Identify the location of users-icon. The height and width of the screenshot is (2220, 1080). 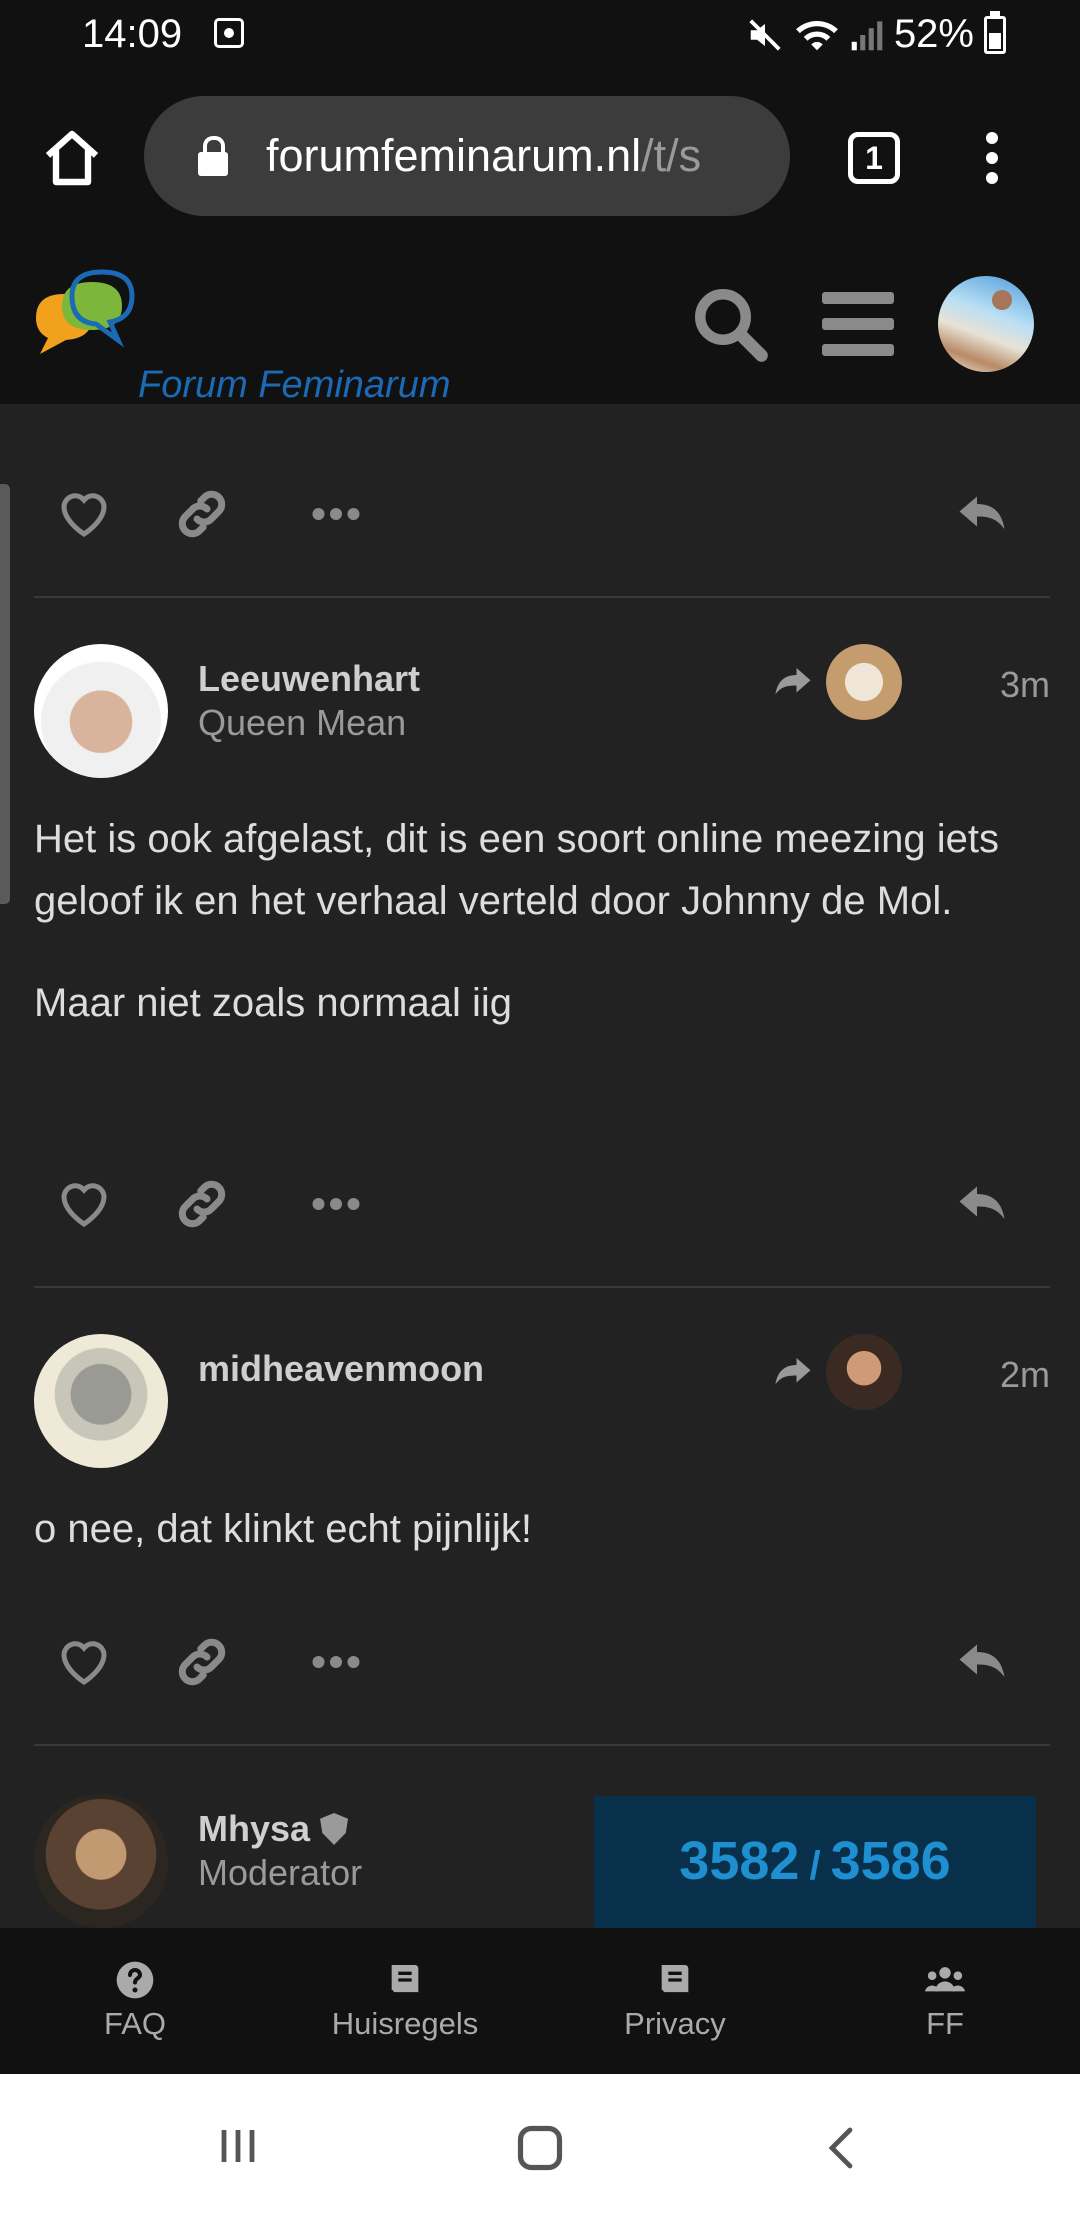
(945, 1979).